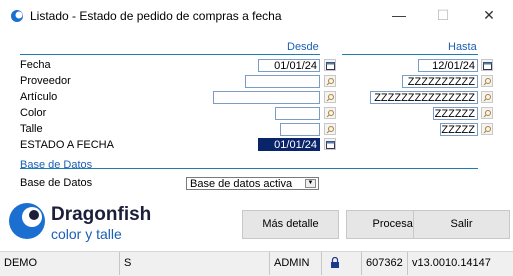 The height and width of the screenshot is (276, 513). Describe the element at coordinates (282, 81) in the screenshot. I see `proveedor-desde-input` at that location.